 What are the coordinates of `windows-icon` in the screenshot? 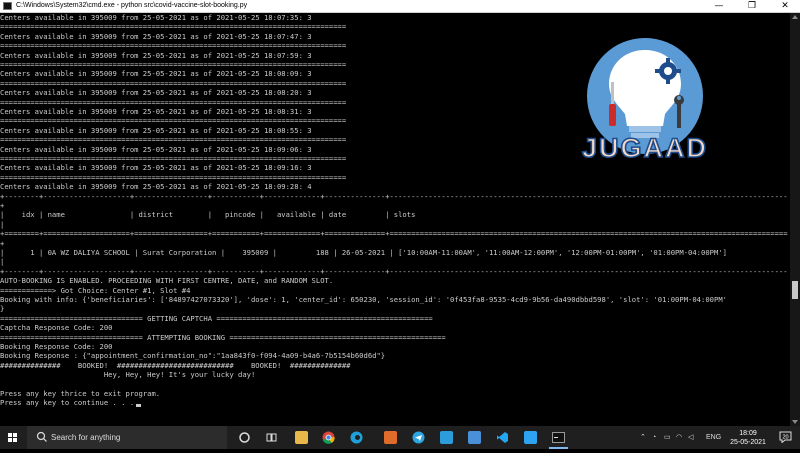 It's located at (12, 437).